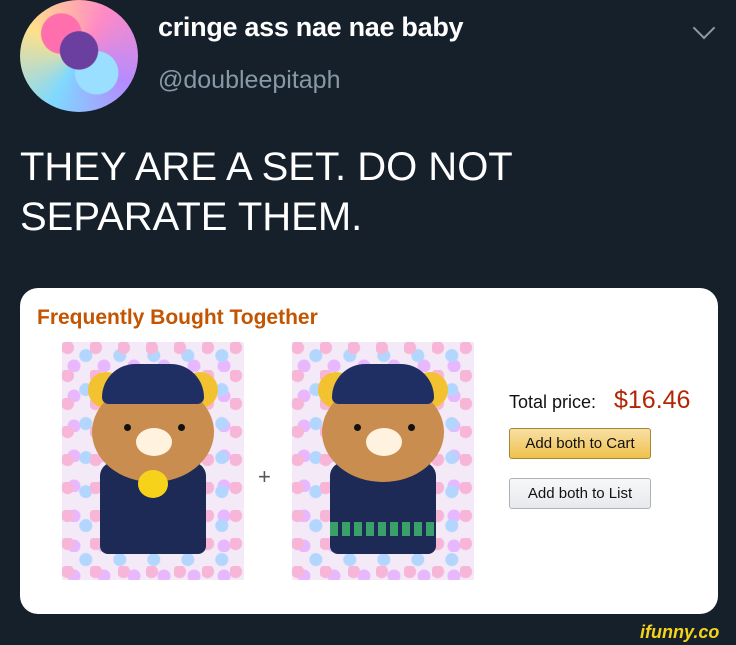  What do you see at coordinates (266, 192) in the screenshot?
I see `tweet-text: THEY ARE A SET. DO NOT SEPARATE THEM.` at bounding box center [266, 192].